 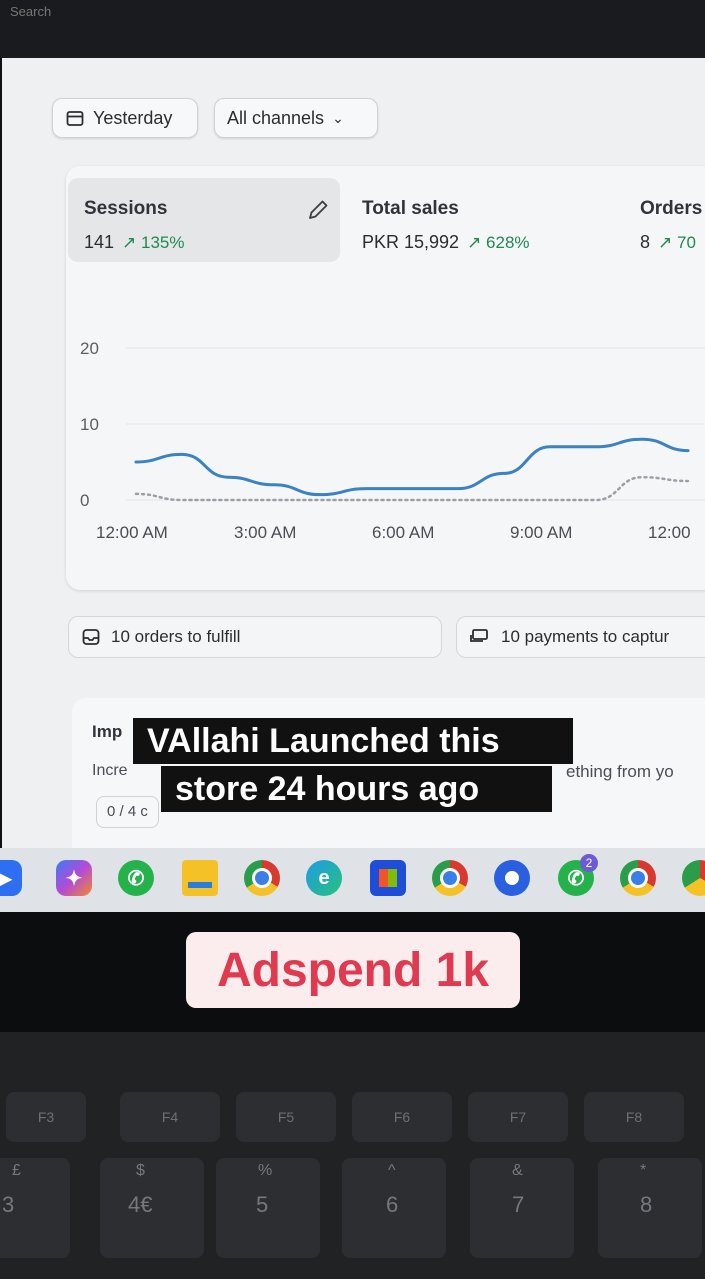 I want to click on key-f6: F6, so click(x=402, y=1117).